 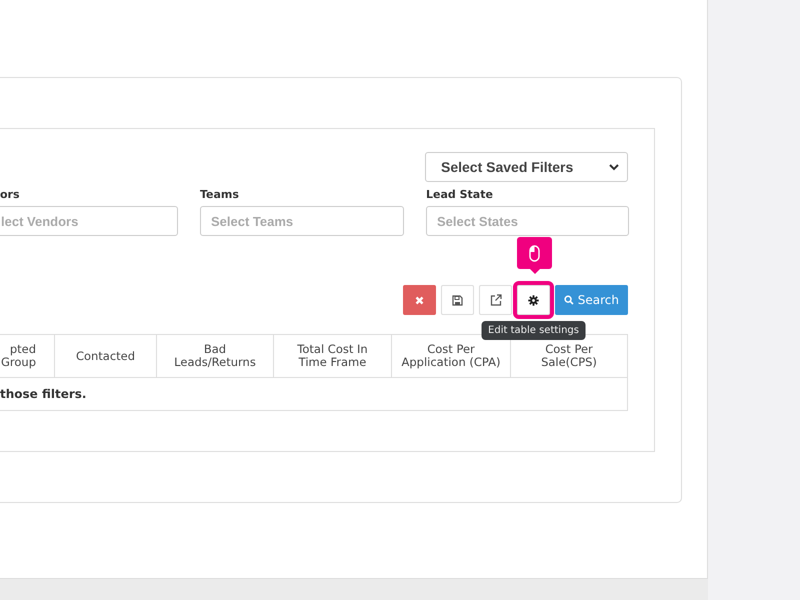 I want to click on column-header: Cost Per Application (CPA), so click(x=451, y=356).